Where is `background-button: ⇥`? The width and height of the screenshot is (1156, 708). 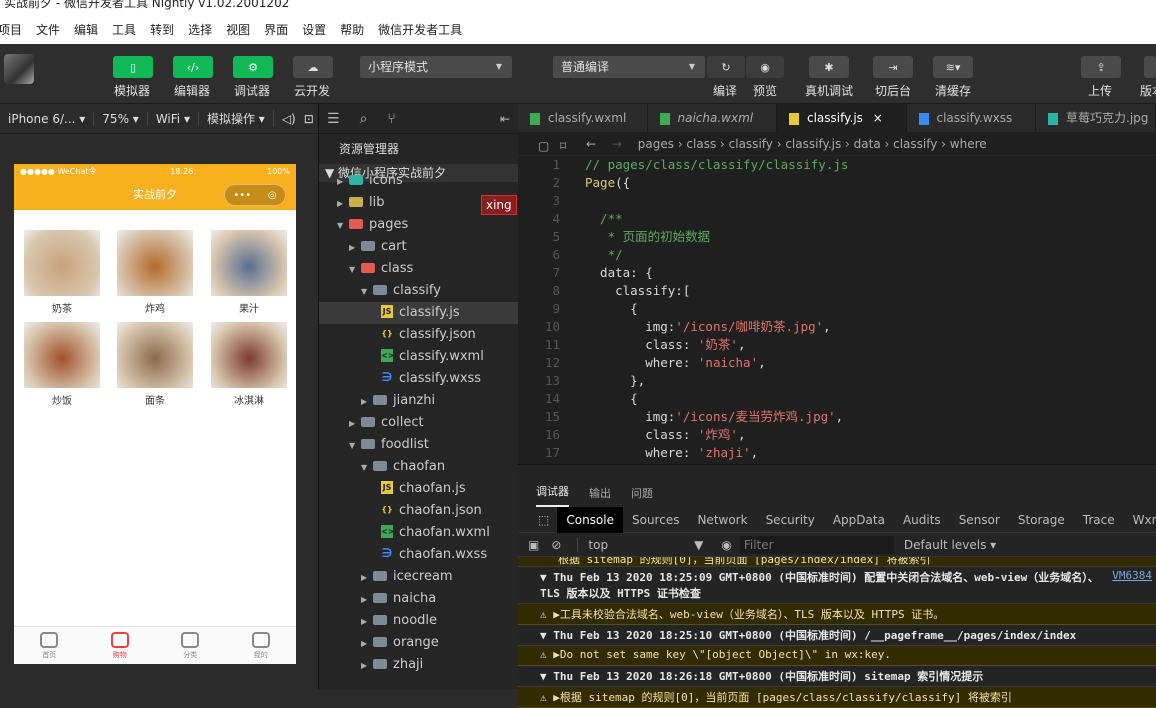
background-button: ⇥ is located at coordinates (893, 67).